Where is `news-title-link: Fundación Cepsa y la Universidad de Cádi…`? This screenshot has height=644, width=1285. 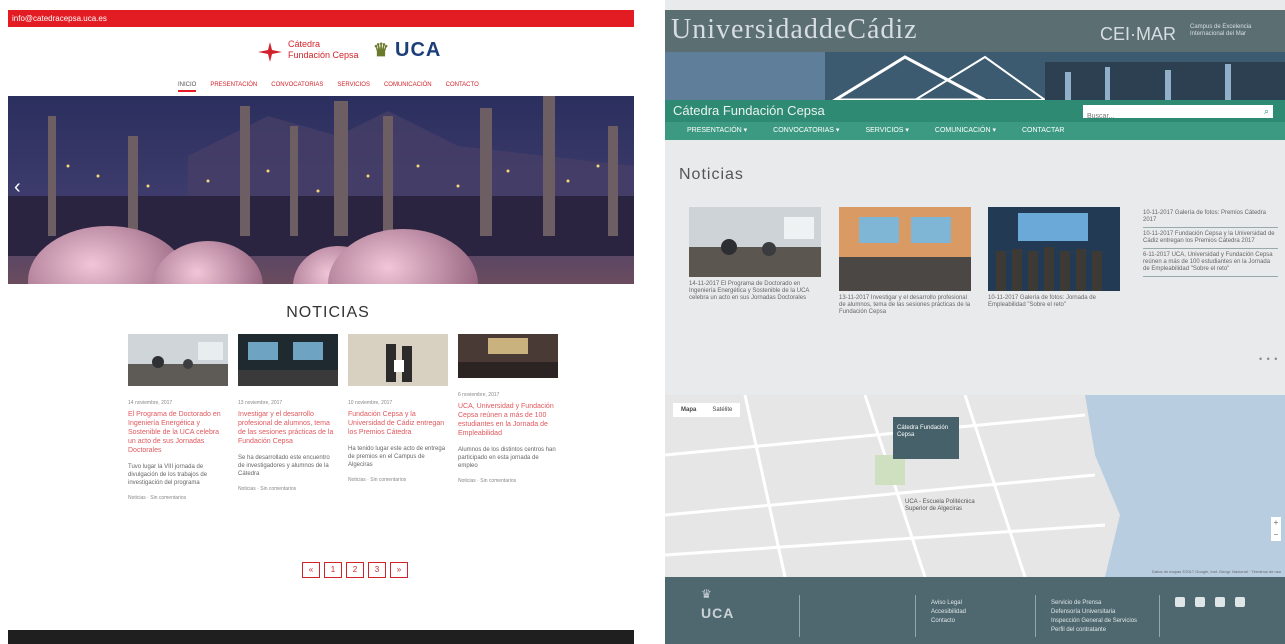 news-title-link: Fundación Cepsa y la Universidad de Cádi… is located at coordinates (398, 423).